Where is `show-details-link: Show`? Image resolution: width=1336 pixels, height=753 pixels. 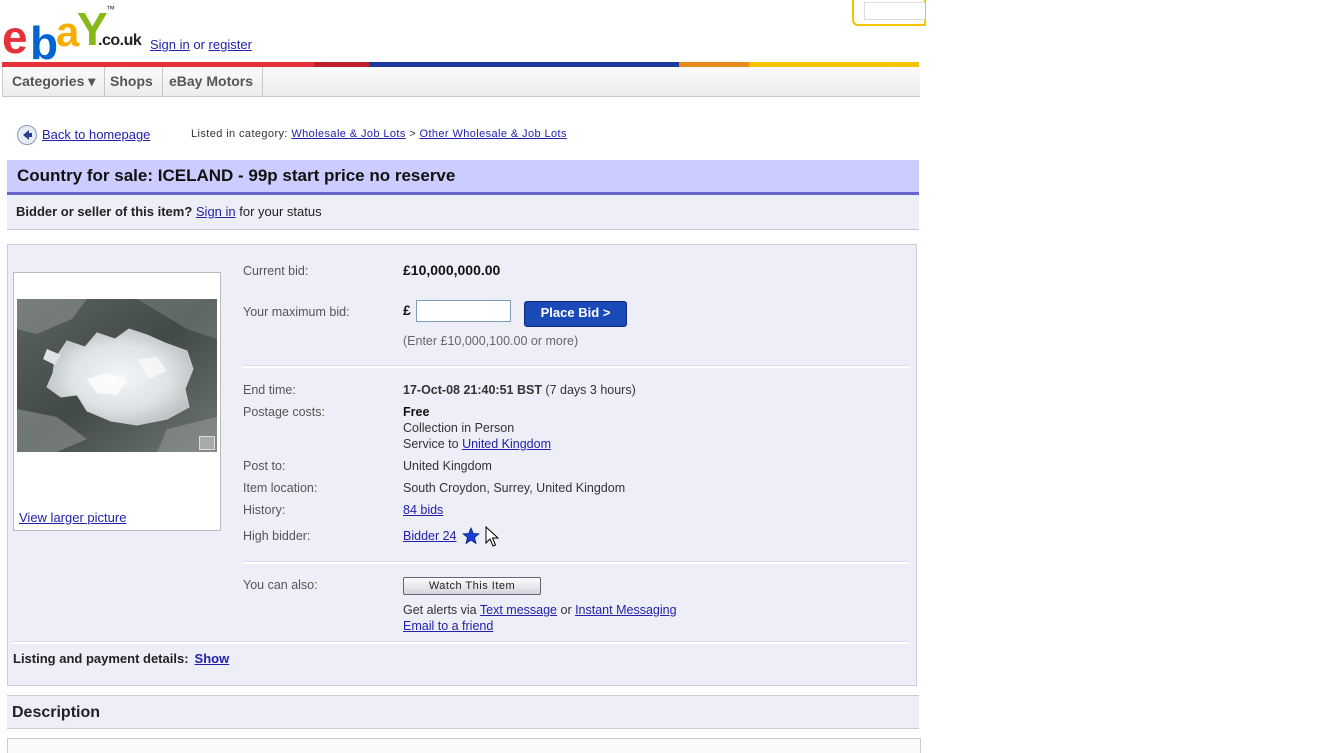
show-details-link: Show is located at coordinates (212, 658).